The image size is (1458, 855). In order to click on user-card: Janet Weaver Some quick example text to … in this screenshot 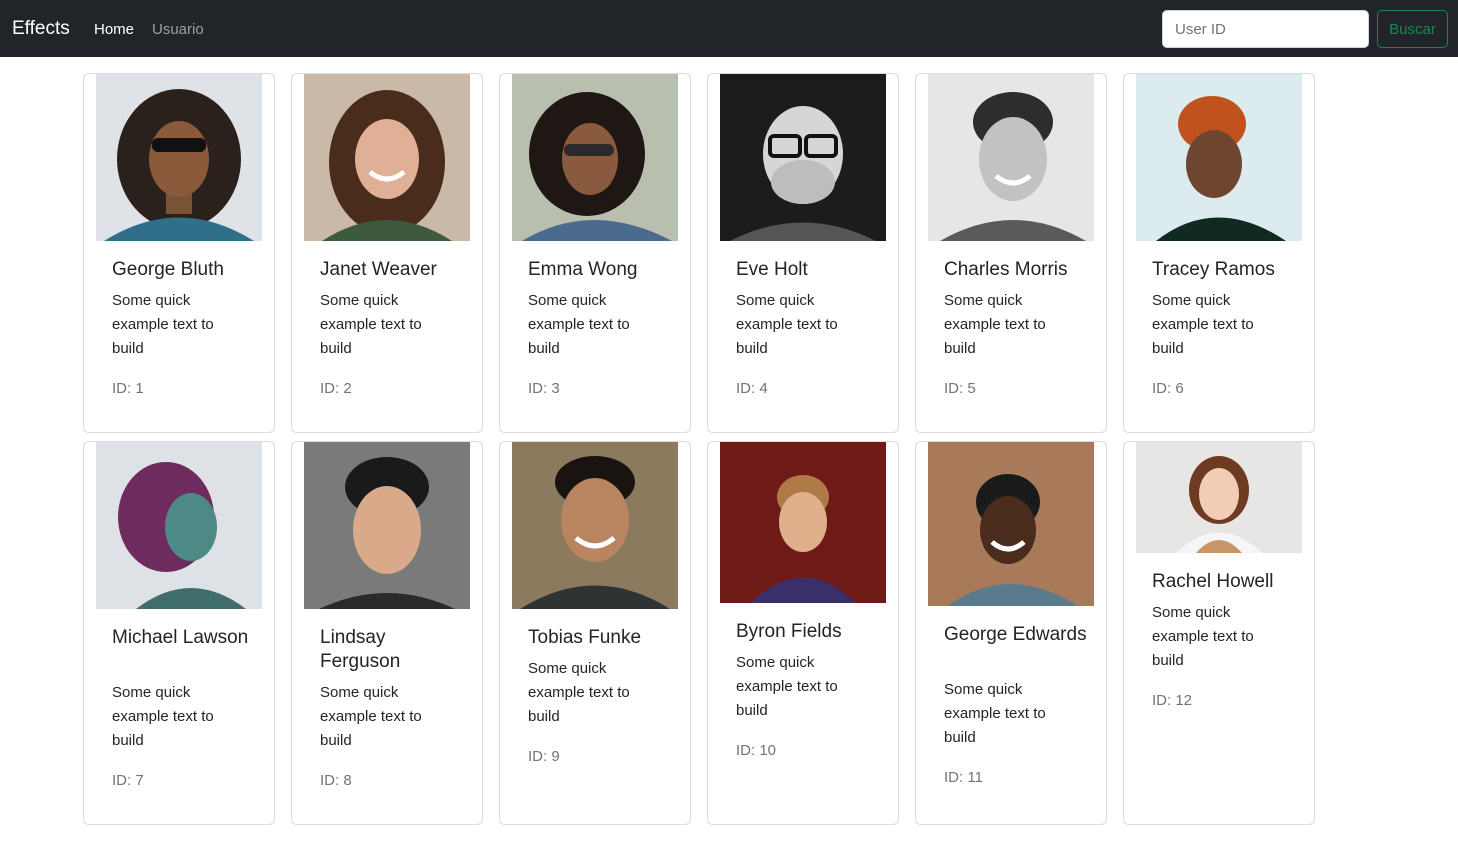, I will do `click(387, 253)`.